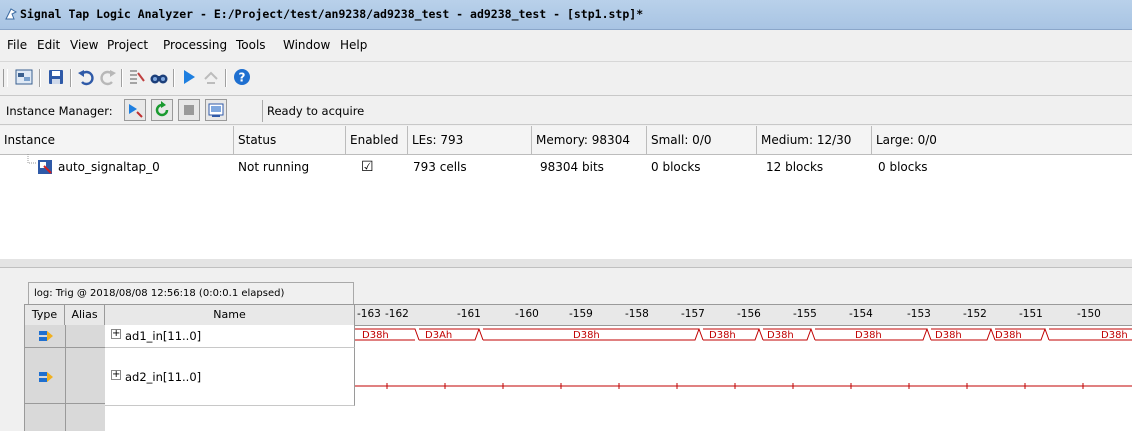 This screenshot has height=431, width=1132. Describe the element at coordinates (470, 140) in the screenshot. I see `col-les: LEs: 793` at that location.